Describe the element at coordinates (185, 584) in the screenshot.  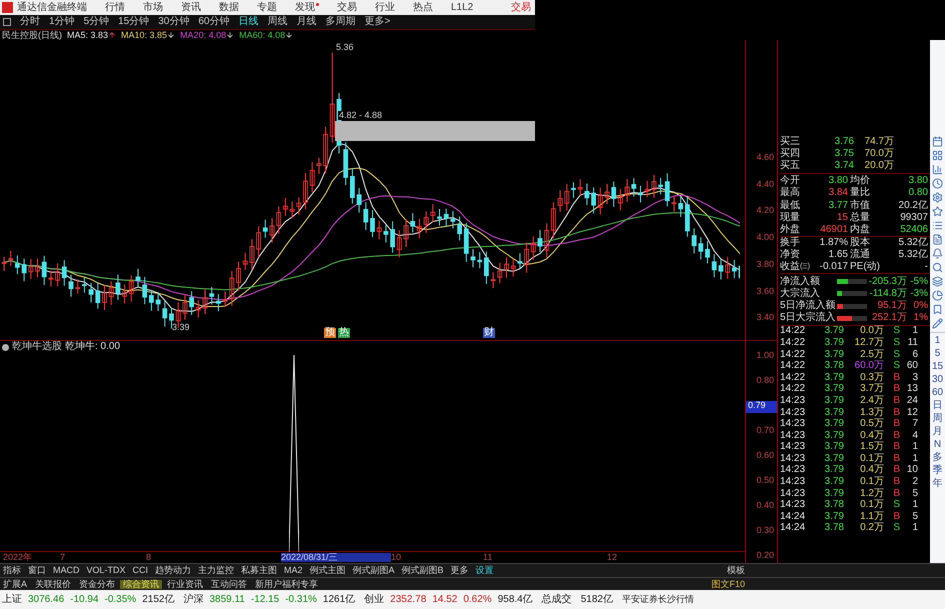
I see `info-tab: 行业资讯` at that location.